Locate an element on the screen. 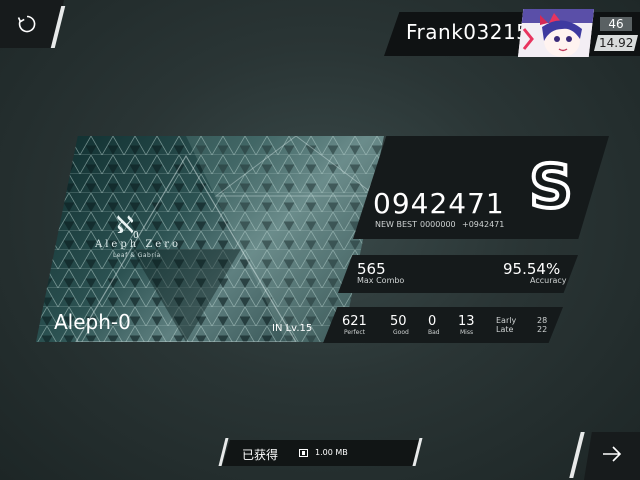  late-count: 22 is located at coordinates (542, 329).